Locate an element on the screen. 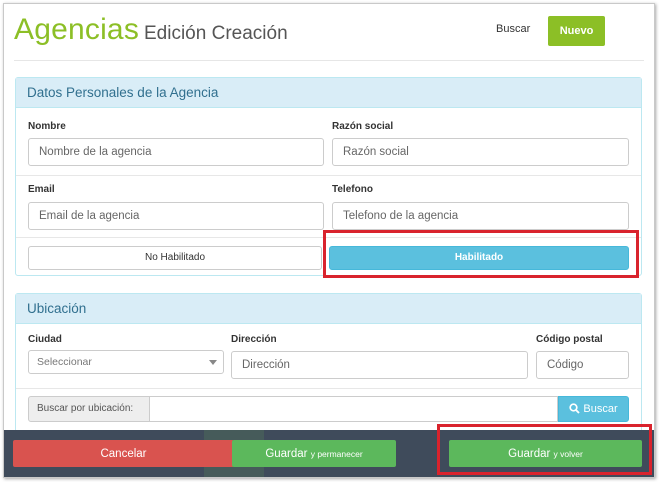 The width and height of the screenshot is (659, 482). save-and-return-button: Guardar y volver is located at coordinates (545, 453).